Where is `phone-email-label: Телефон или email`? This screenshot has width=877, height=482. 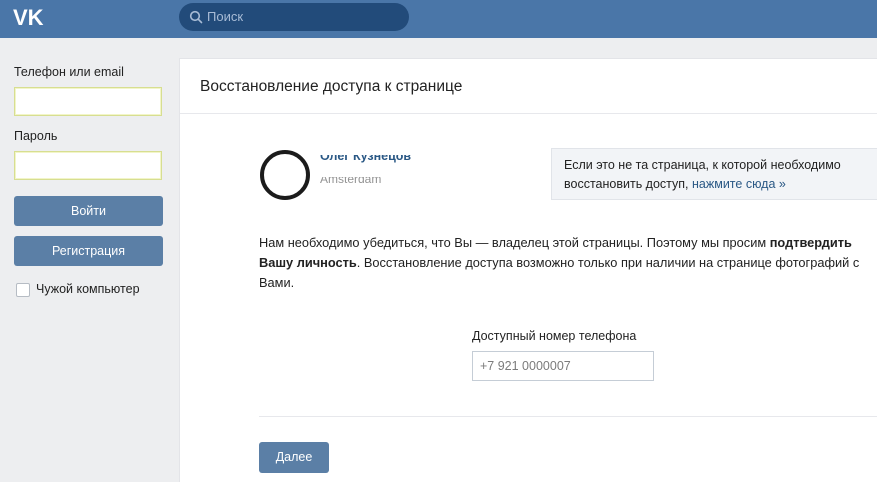 phone-email-label: Телефон или email is located at coordinates (69, 72).